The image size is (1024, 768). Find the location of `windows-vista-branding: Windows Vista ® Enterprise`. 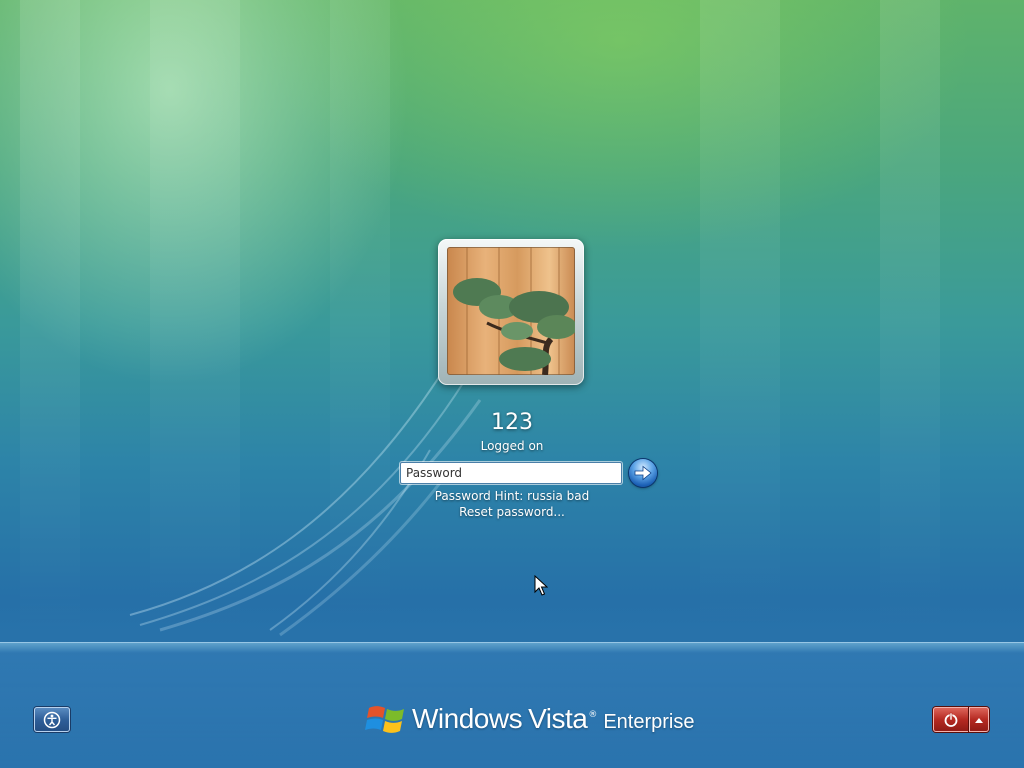

windows-vista-branding: Windows Vista ® Enterprise is located at coordinates (529, 719).